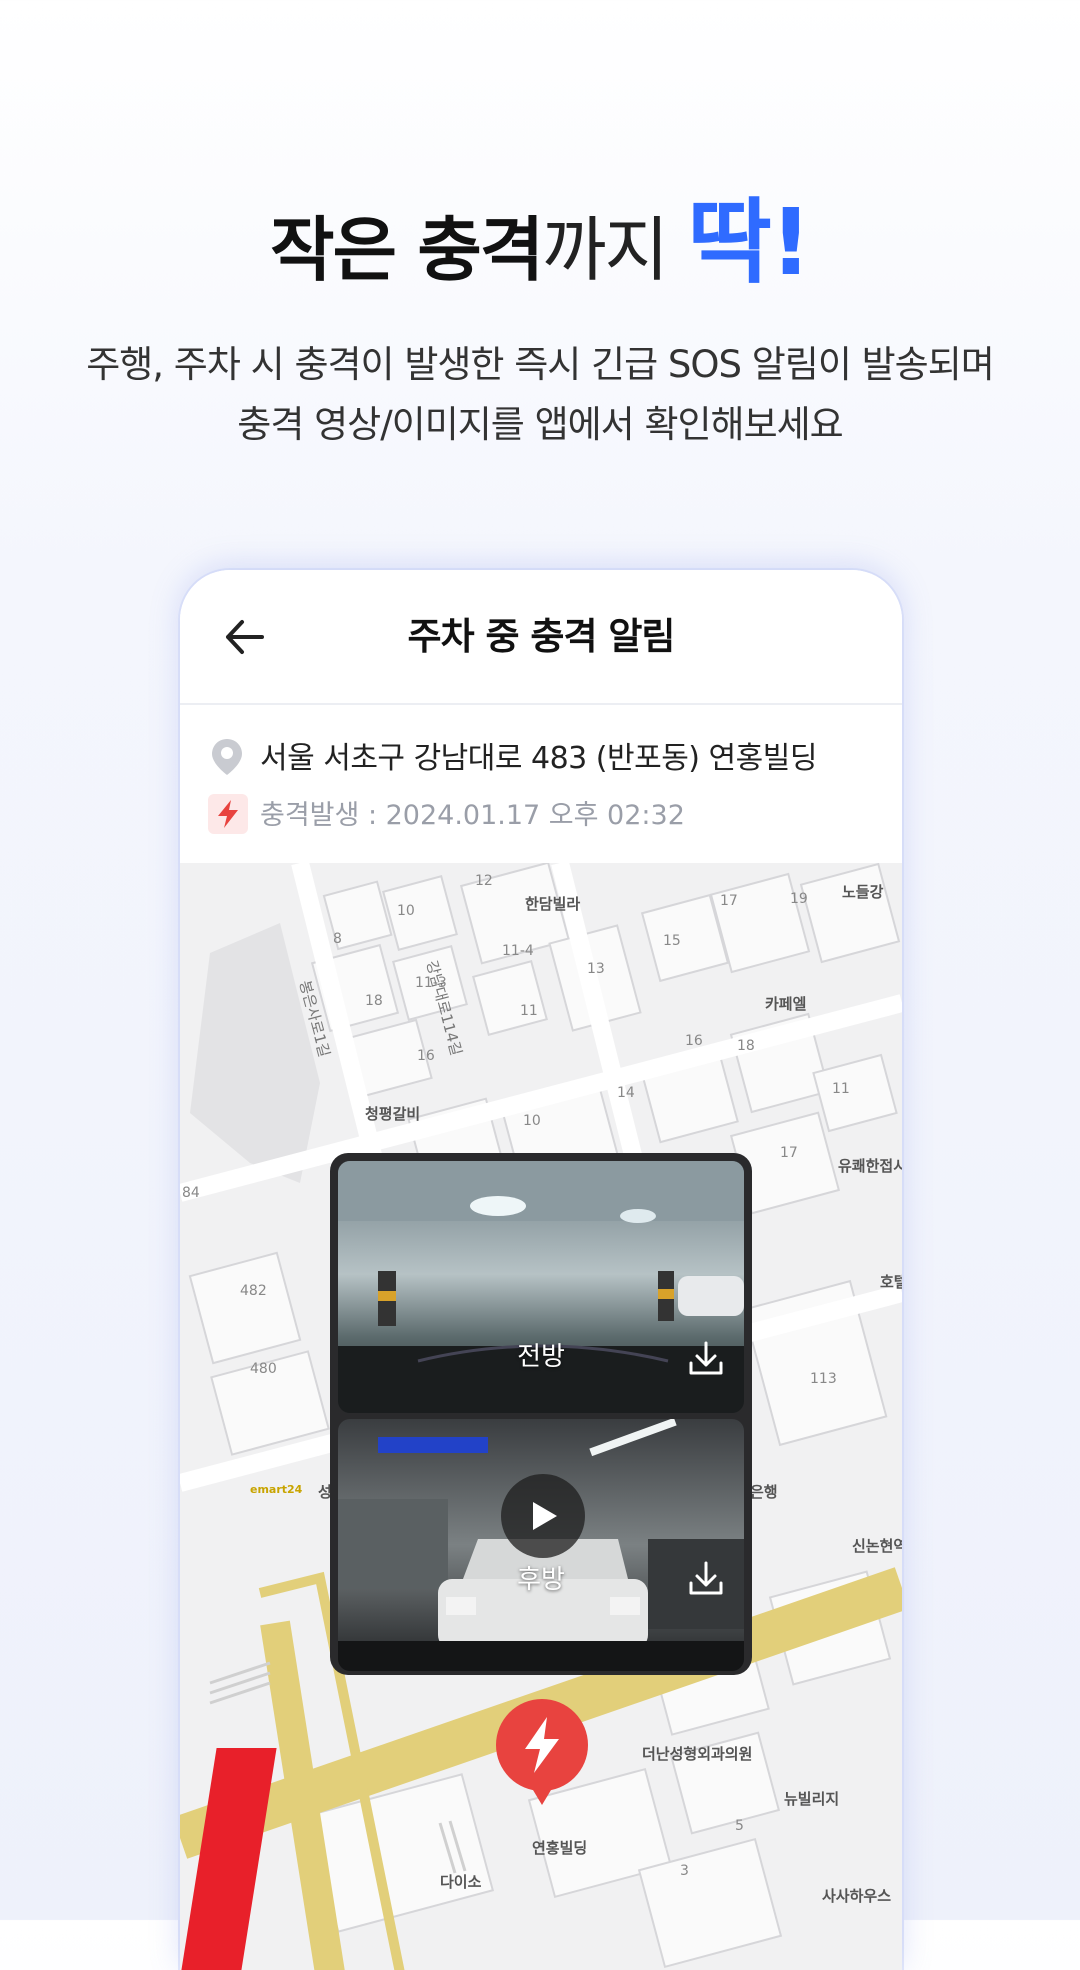 This screenshot has width=1080, height=1970. Describe the element at coordinates (263, 1369) in the screenshot. I see `map-number: 480` at that location.